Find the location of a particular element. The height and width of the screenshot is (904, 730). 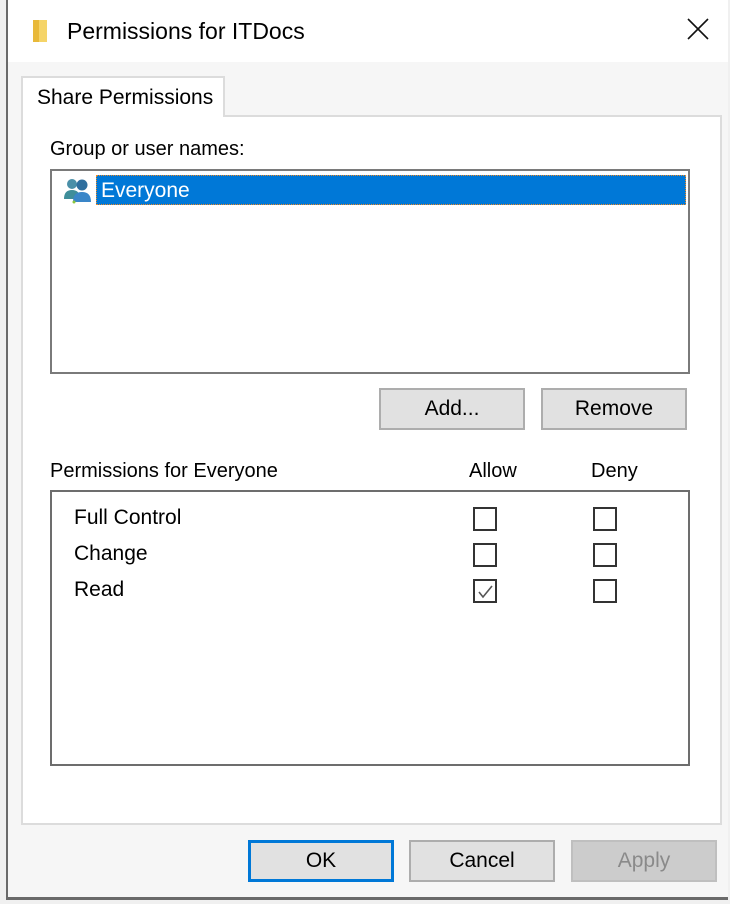

list-item-label: Everyone is located at coordinates (391, 190).